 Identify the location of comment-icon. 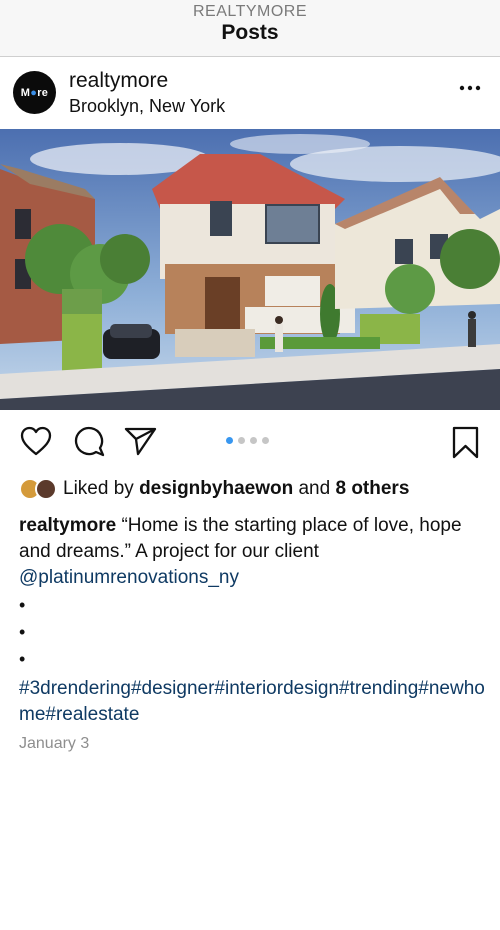
(89, 441).